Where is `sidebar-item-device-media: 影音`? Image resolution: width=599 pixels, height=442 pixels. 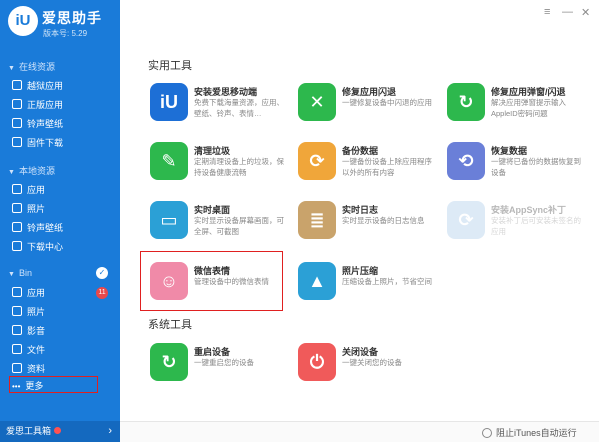
sidebar-item-device-media: 影音 is located at coordinates (60, 331).